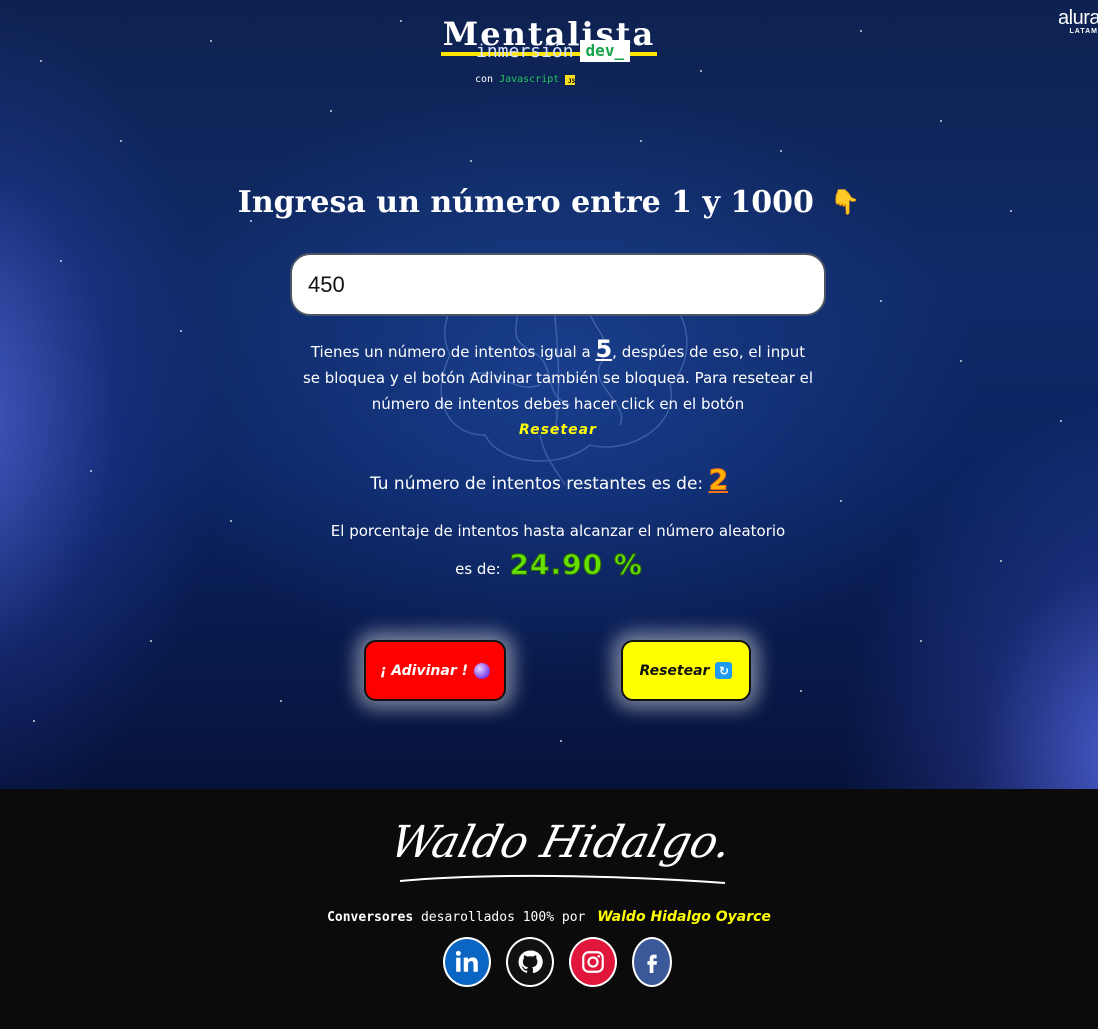 This screenshot has height=1029, width=1098. What do you see at coordinates (484, 79) in the screenshot?
I see `logo-tech-prefix: con` at bounding box center [484, 79].